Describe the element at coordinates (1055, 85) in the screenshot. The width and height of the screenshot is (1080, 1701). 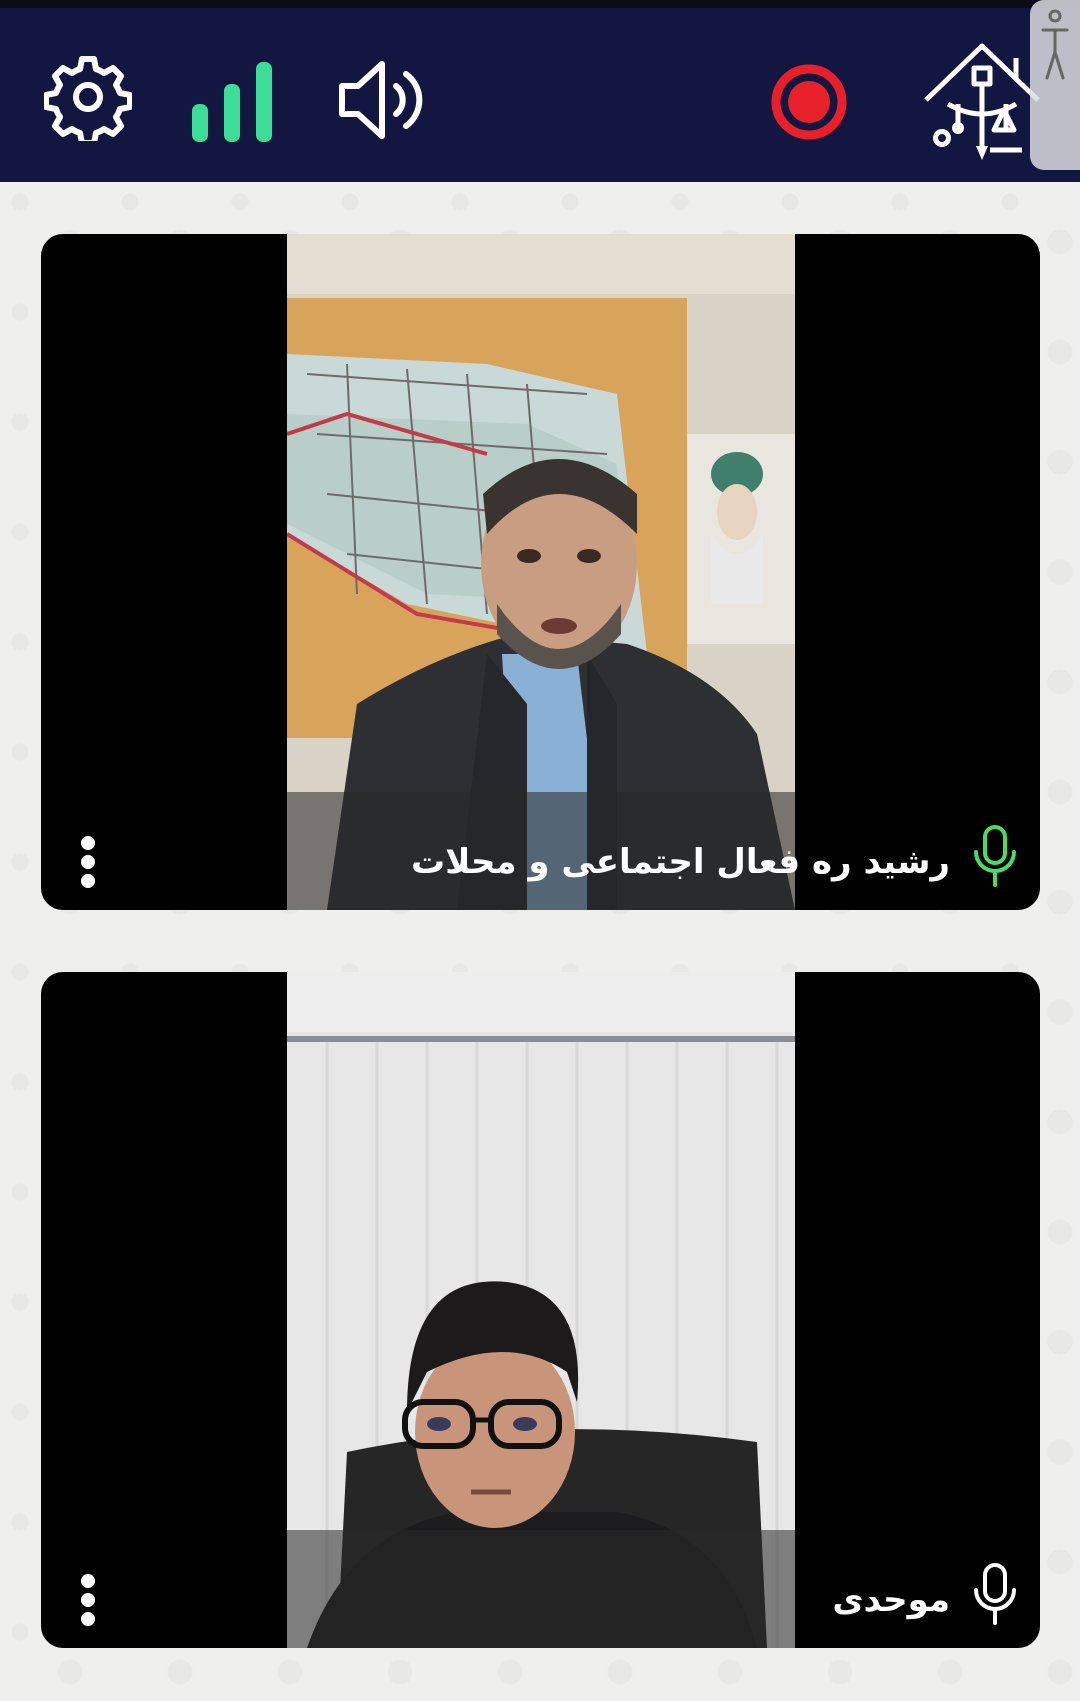
I see `accessibility-handle` at that location.